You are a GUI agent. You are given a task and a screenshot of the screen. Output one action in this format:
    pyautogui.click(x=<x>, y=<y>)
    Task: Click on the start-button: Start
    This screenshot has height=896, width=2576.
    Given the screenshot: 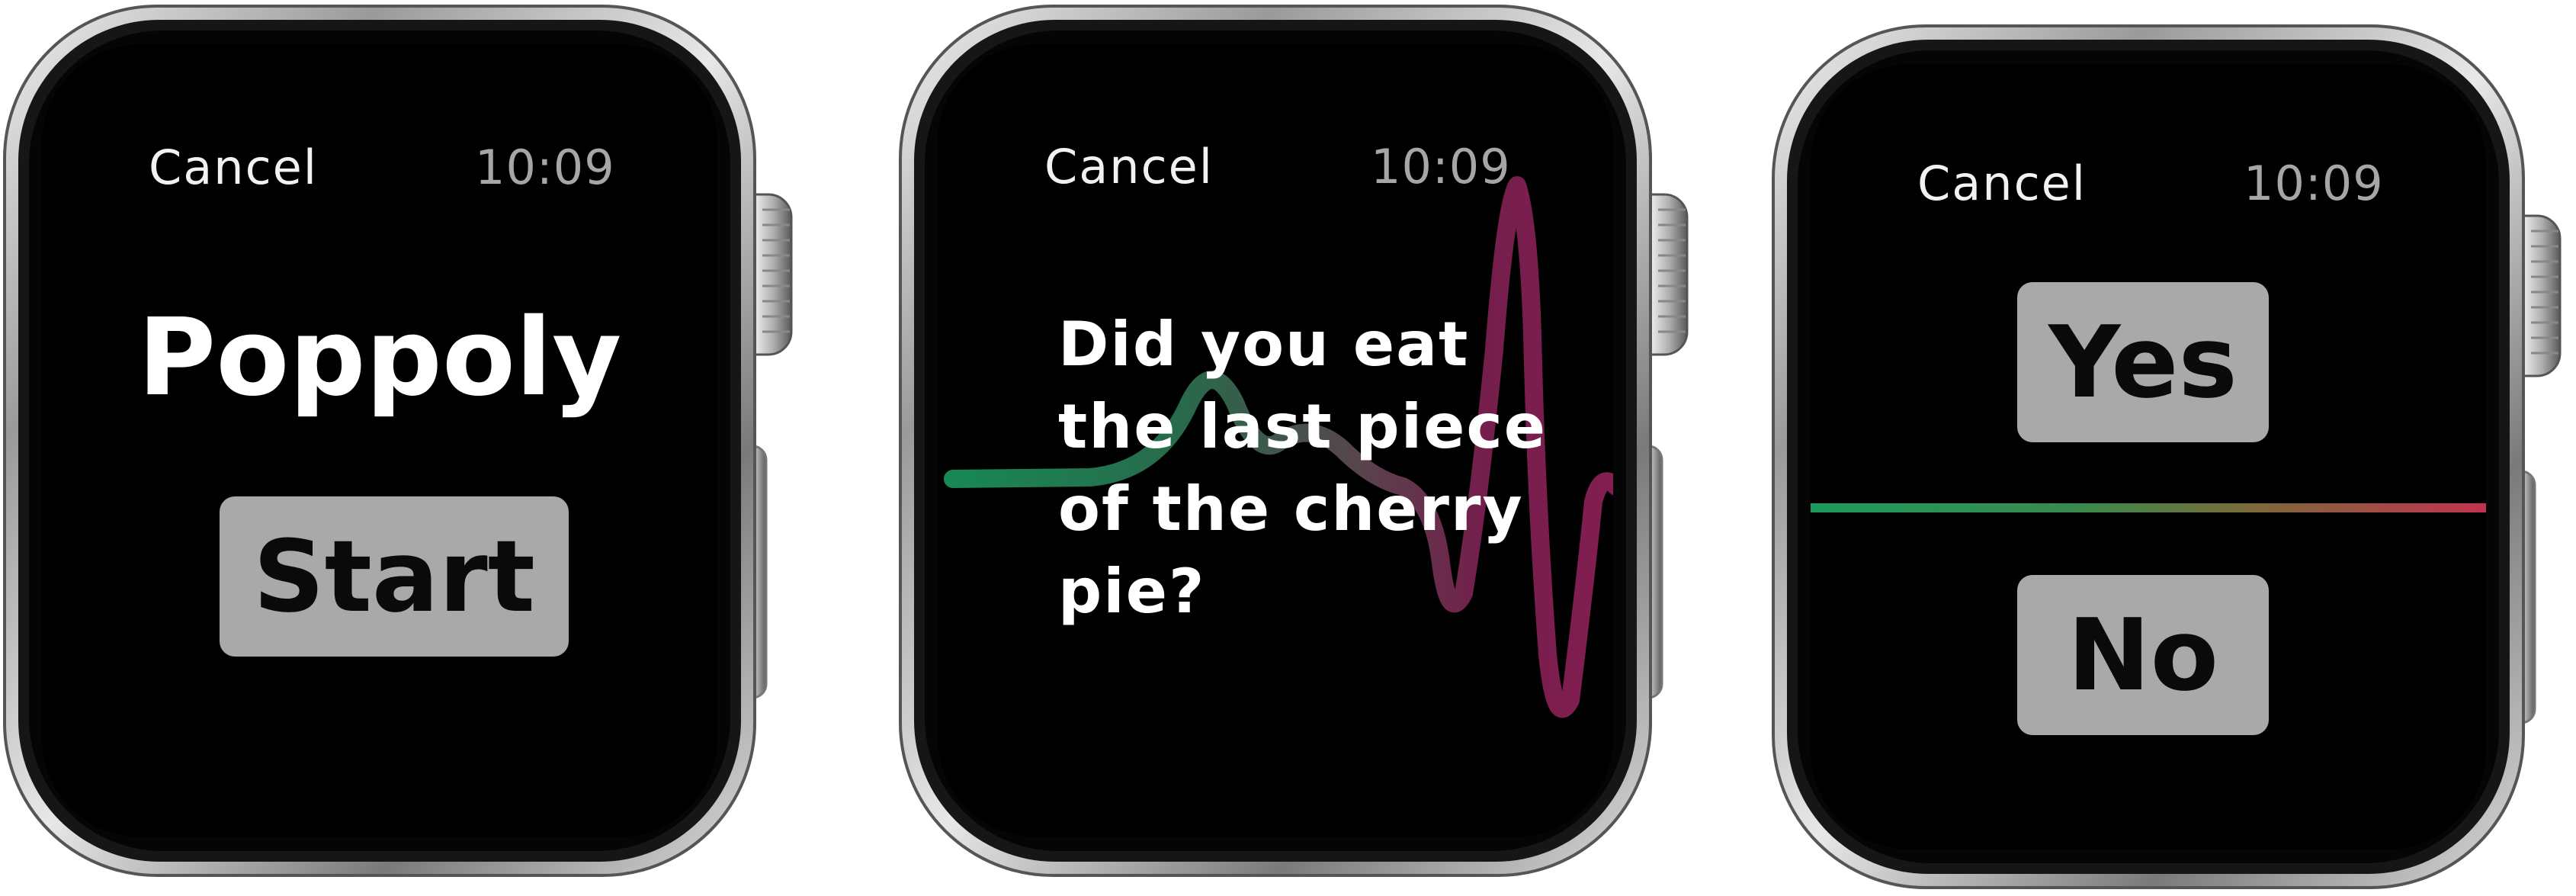 What is the action you would take?
    pyautogui.click(x=394, y=576)
    